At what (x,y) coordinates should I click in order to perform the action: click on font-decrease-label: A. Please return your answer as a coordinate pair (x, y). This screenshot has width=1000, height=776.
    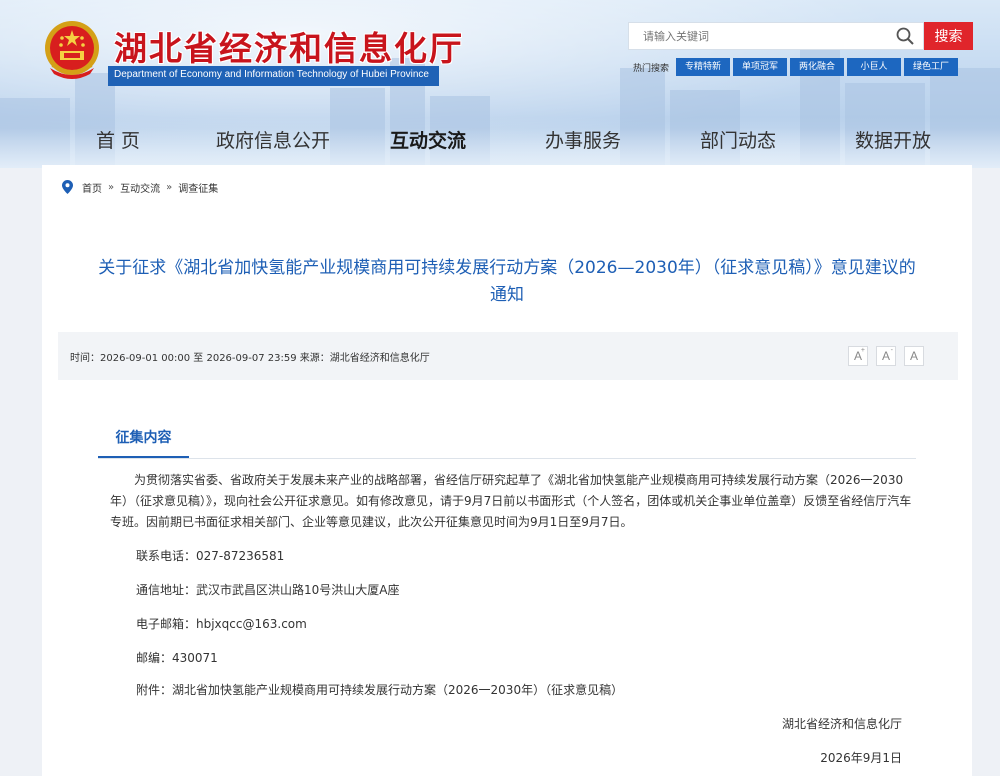
    Looking at the image, I should click on (885, 356).